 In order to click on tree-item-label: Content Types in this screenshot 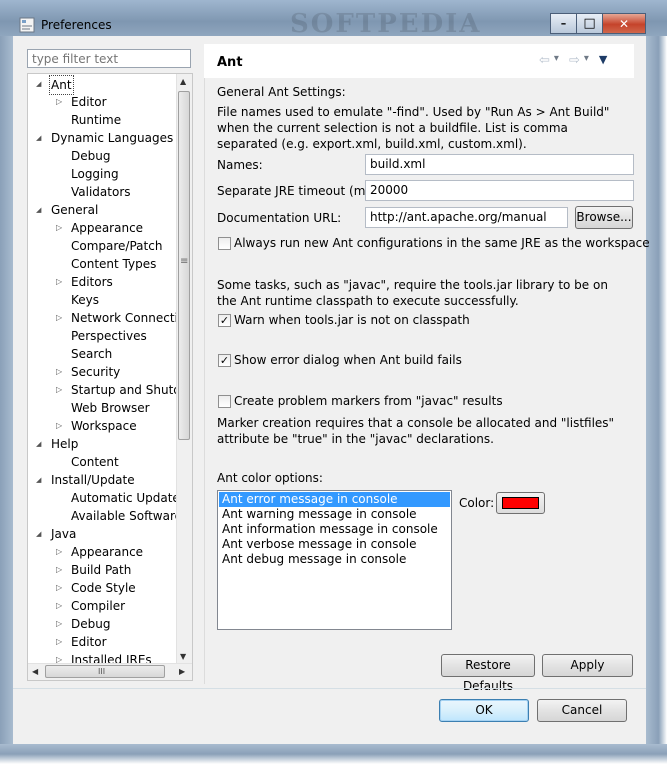, I will do `click(114, 264)`.